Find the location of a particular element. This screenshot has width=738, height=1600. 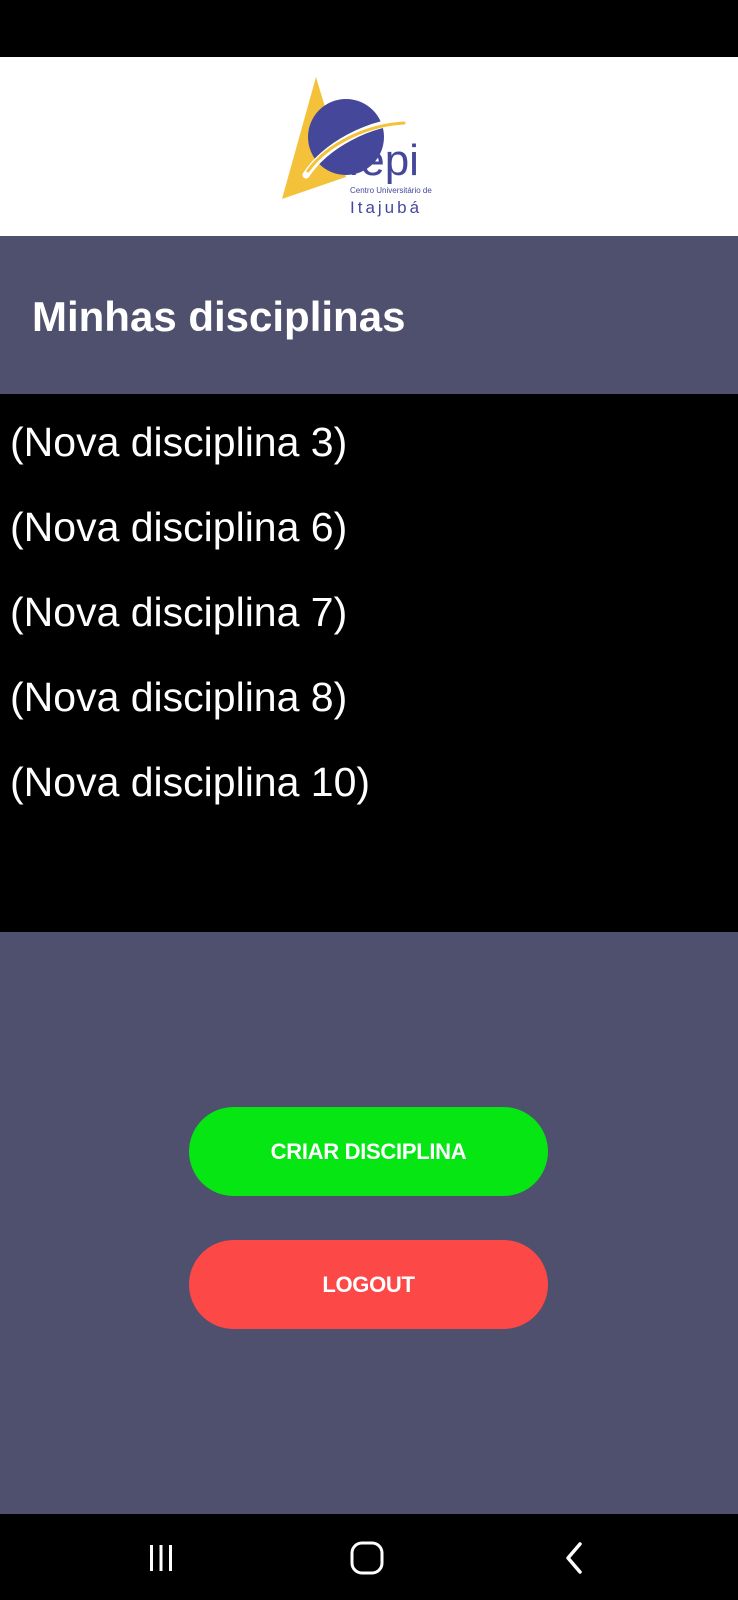

discipline-item: (Nova disciplina 6) is located at coordinates (178, 527).